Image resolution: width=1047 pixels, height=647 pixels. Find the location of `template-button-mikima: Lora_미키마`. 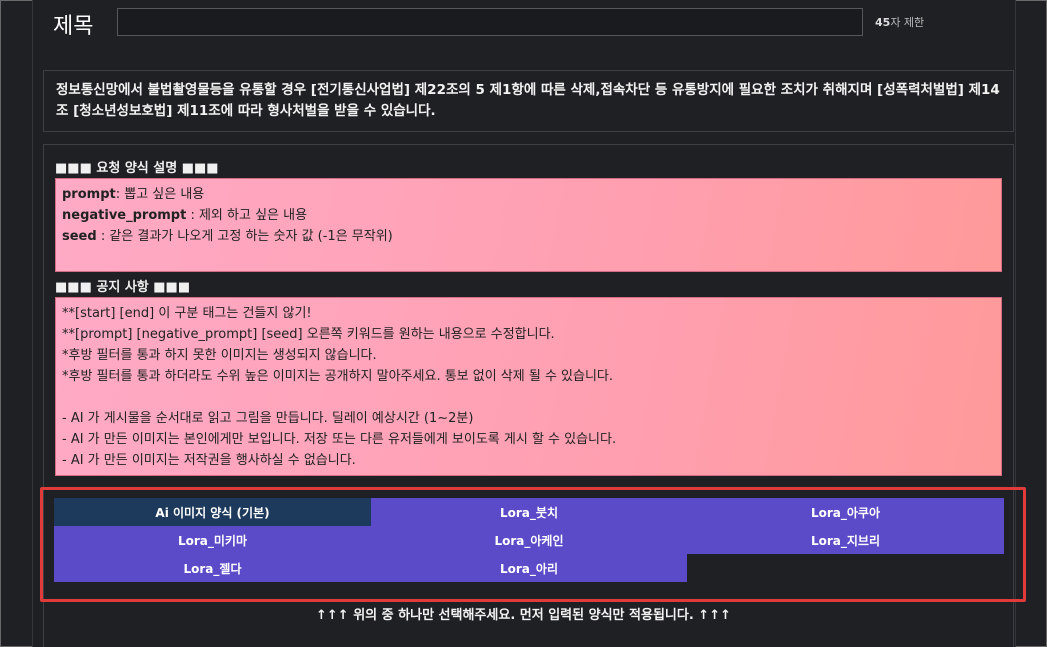

template-button-mikima: Lora_미키마 is located at coordinates (212, 540).